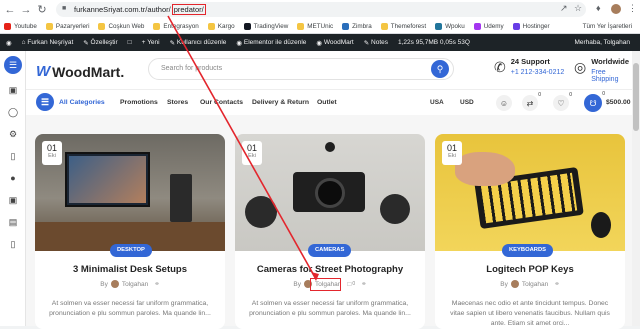  What do you see at coordinates (280, 102) in the screenshot?
I see `nav-delivery: Delivery & Return` at bounding box center [280, 102].